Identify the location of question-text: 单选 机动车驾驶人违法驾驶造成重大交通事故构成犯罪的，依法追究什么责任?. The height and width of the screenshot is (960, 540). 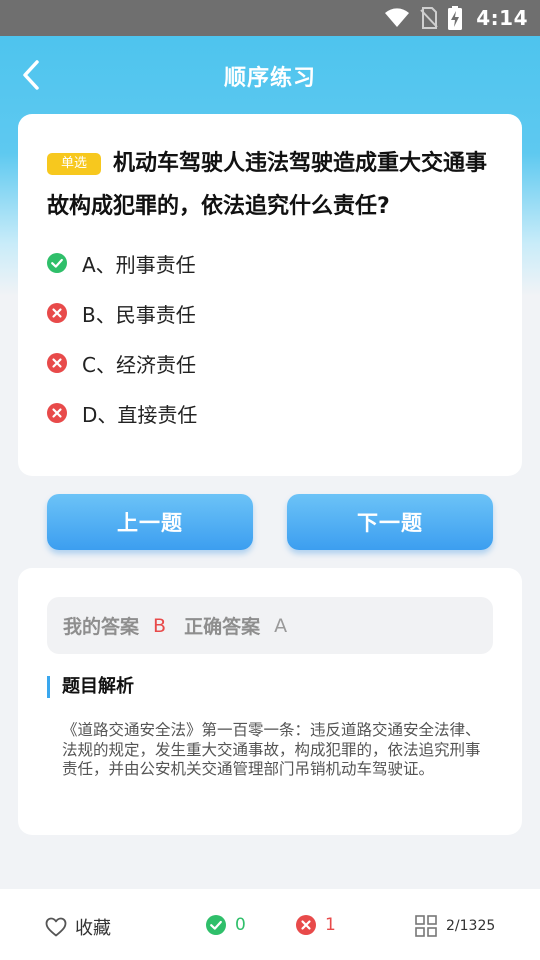
(271, 185).